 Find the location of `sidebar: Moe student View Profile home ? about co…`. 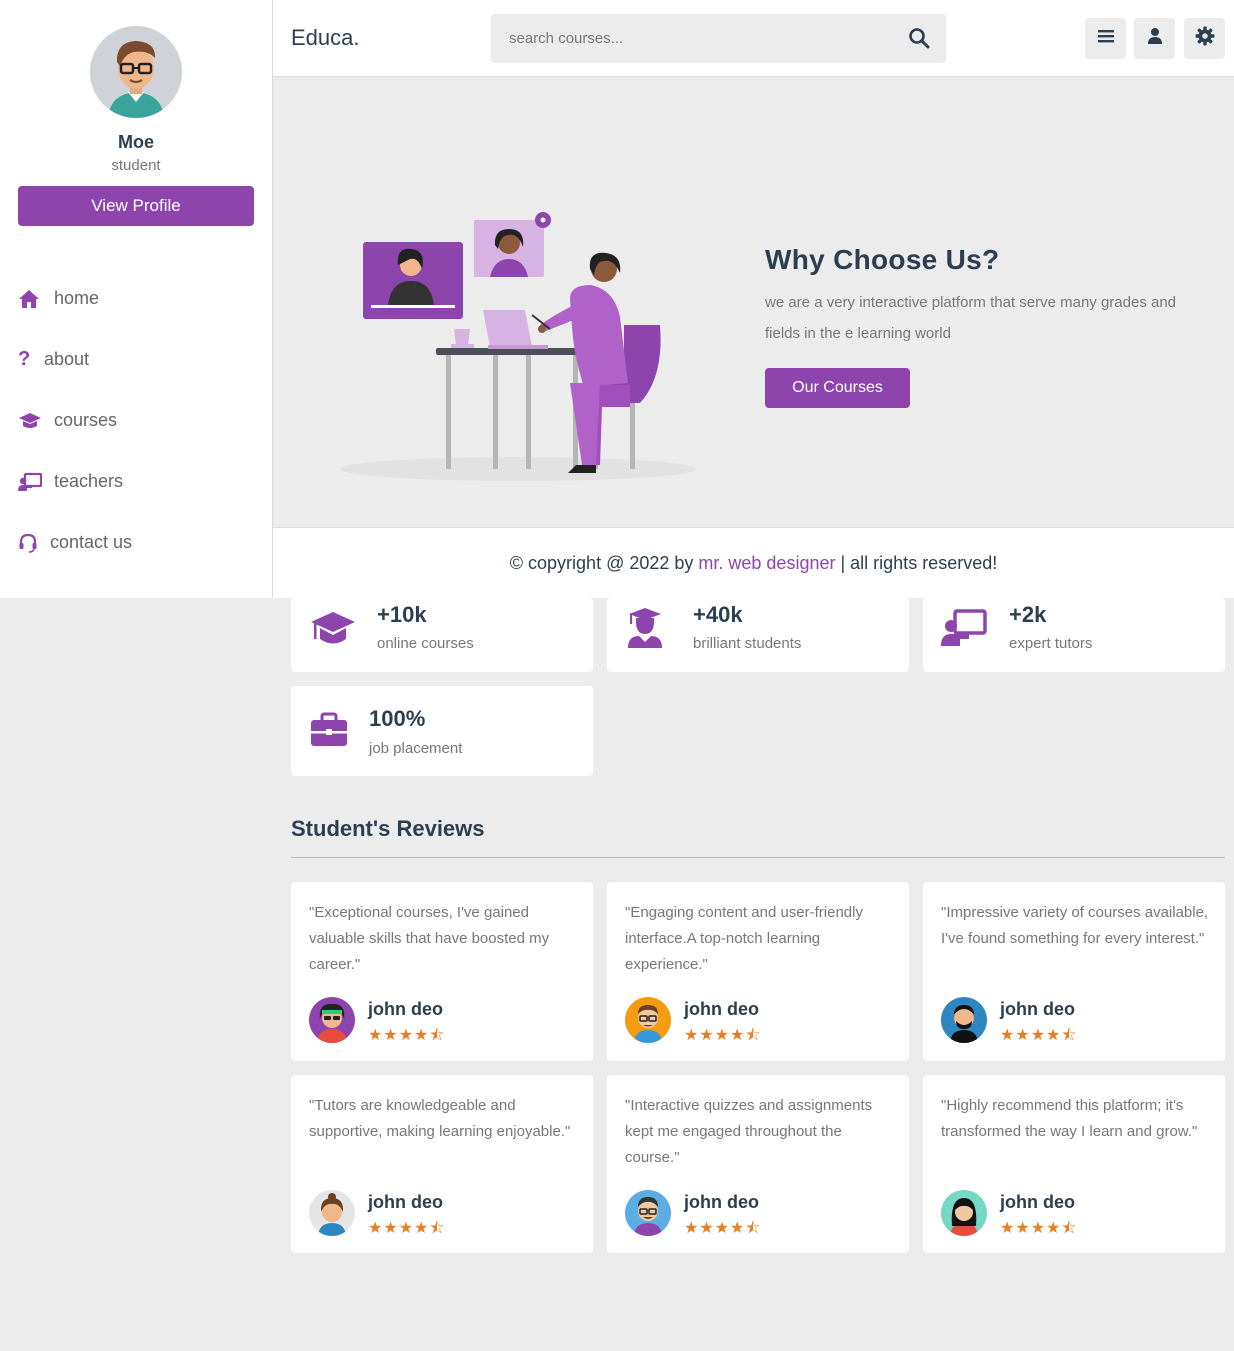

sidebar: Moe student View Profile home ? about co… is located at coordinates (136, 299).